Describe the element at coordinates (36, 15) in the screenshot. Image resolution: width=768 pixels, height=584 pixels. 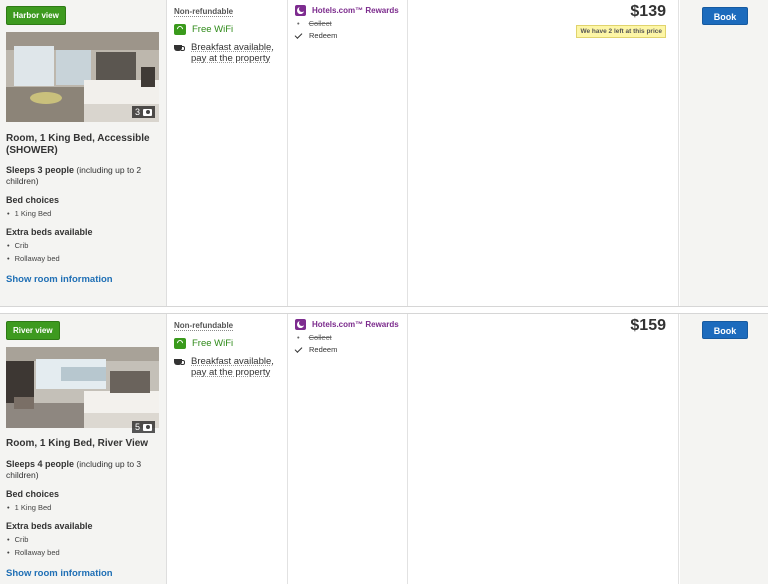
I see `view-badge: Harbor view` at that location.